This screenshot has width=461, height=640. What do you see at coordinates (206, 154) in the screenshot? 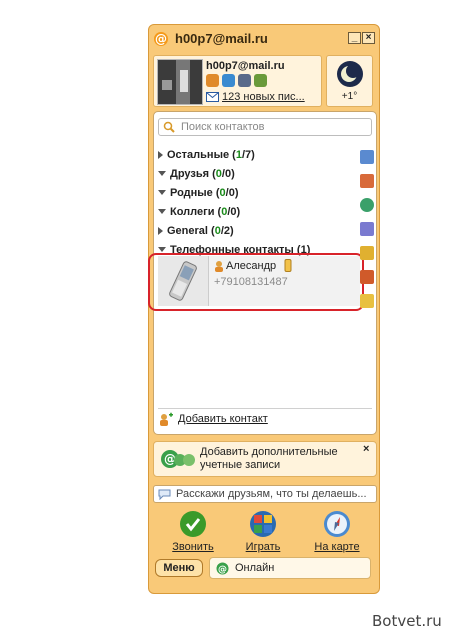
I see `group-other: Остальные (1/7)` at bounding box center [206, 154].